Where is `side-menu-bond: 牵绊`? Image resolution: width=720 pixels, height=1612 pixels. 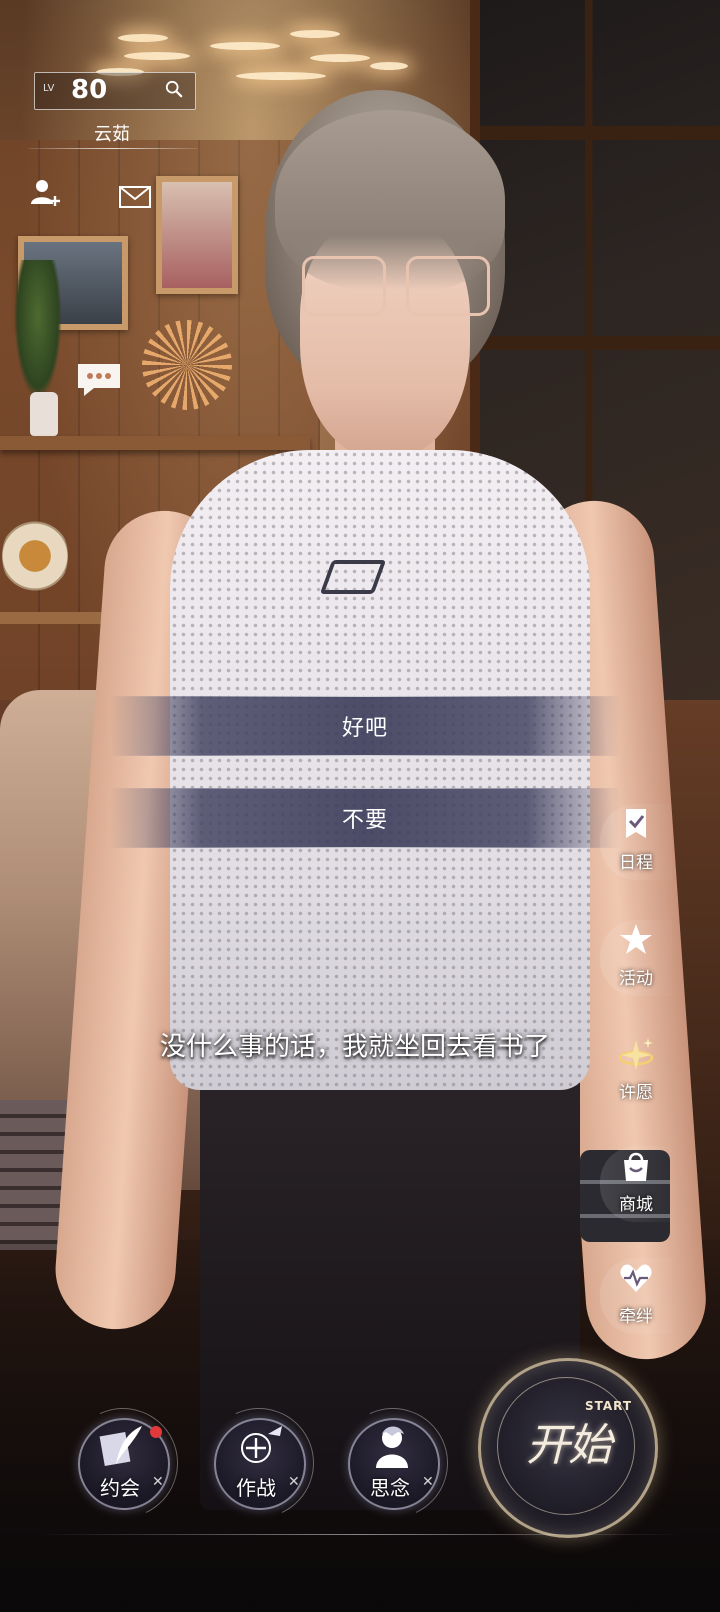 side-menu-bond: 牵绊 is located at coordinates (636, 1296).